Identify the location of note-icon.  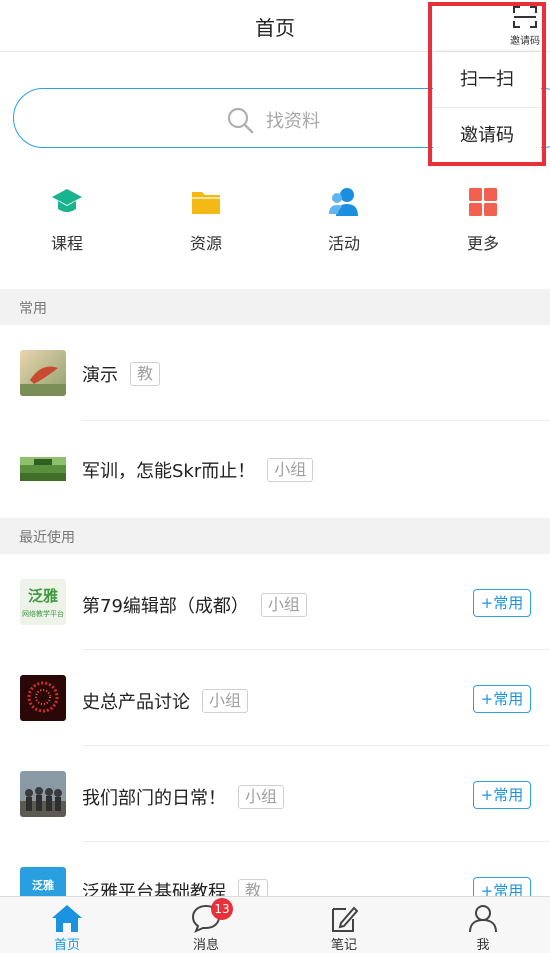
(345, 919).